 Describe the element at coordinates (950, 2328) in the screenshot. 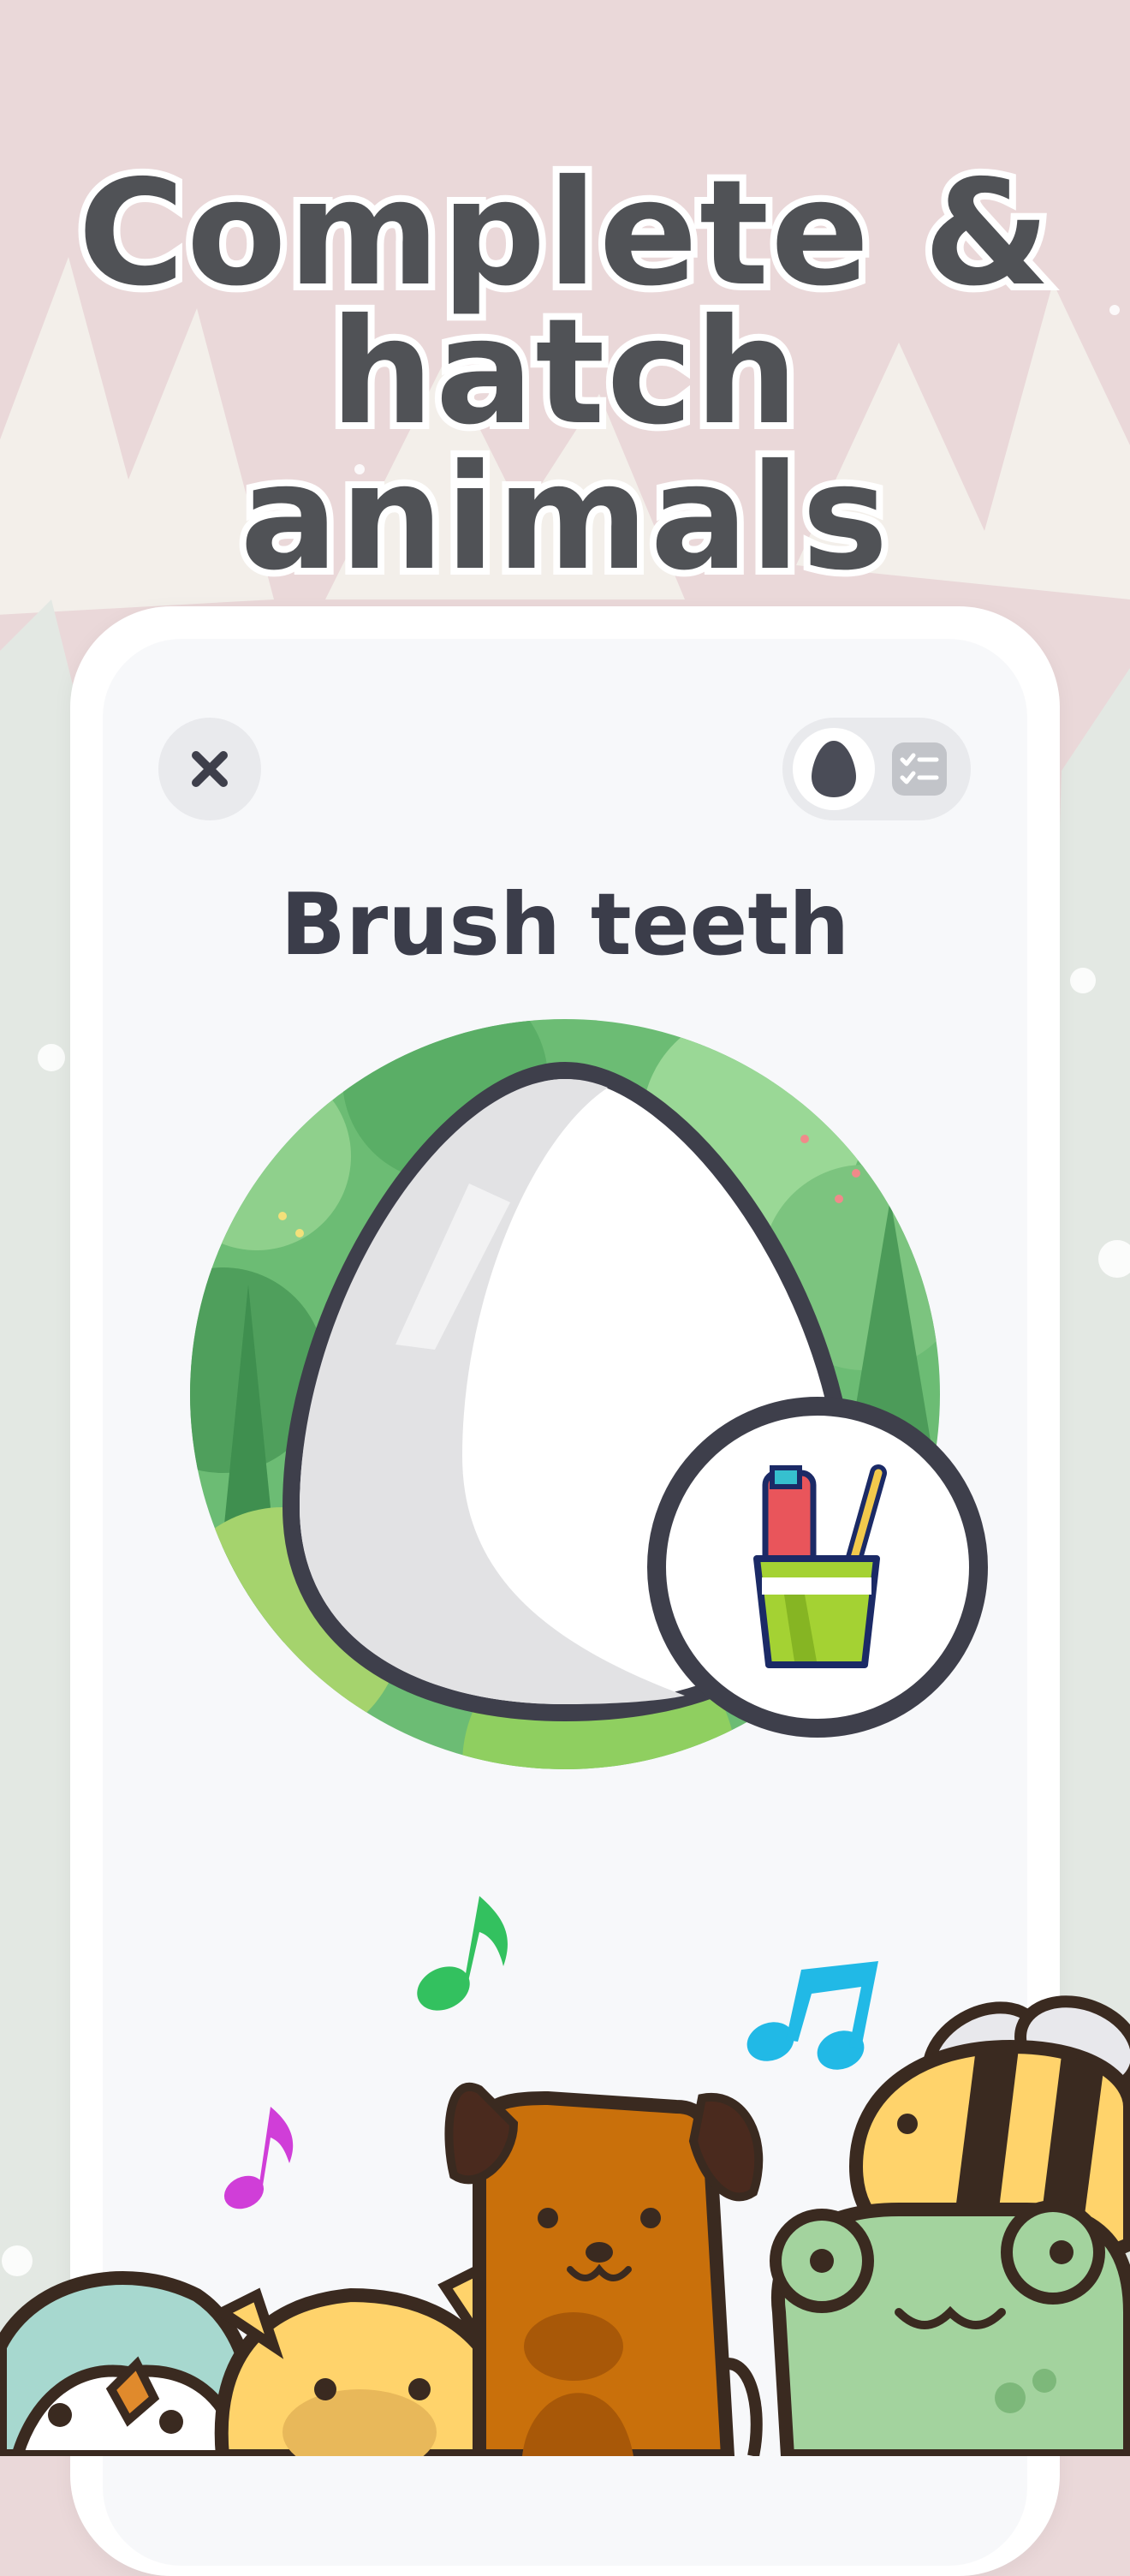

I see `frog` at that location.